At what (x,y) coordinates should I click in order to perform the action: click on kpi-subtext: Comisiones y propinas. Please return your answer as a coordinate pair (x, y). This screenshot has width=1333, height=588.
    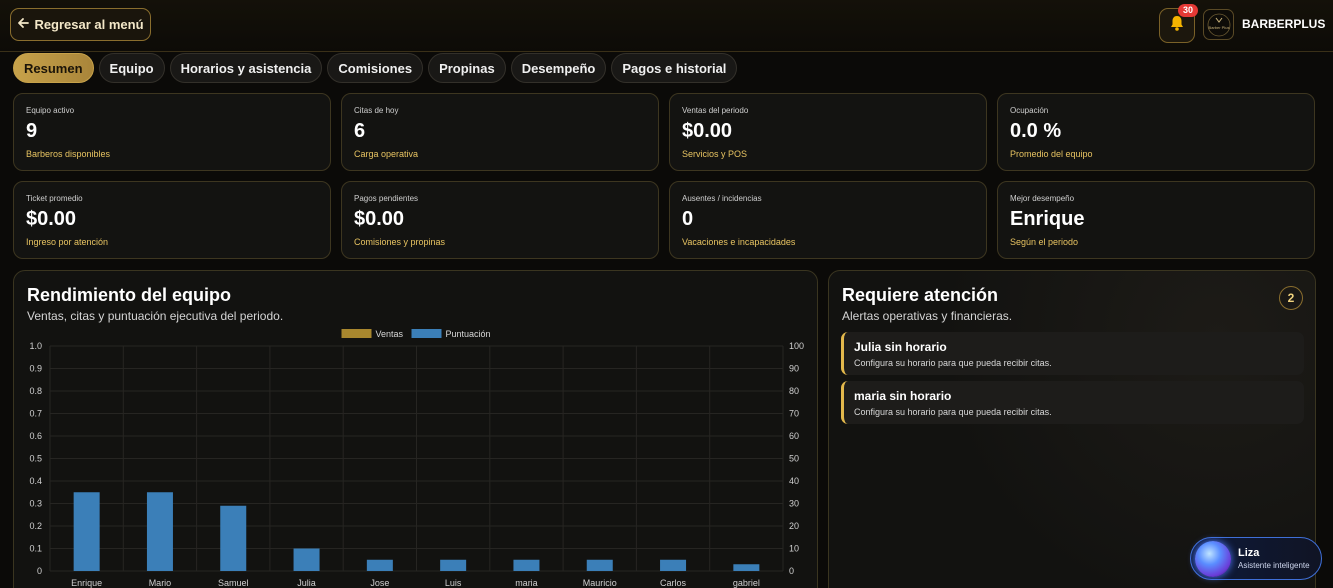
    Looking at the image, I should click on (400, 242).